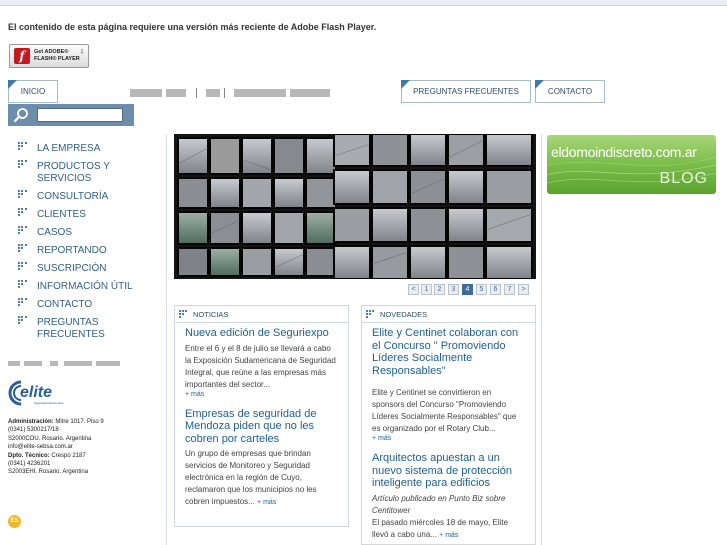 The width and height of the screenshot is (727, 545). I want to click on sidebar-item-label: CONSULTORÍA, so click(73, 196).